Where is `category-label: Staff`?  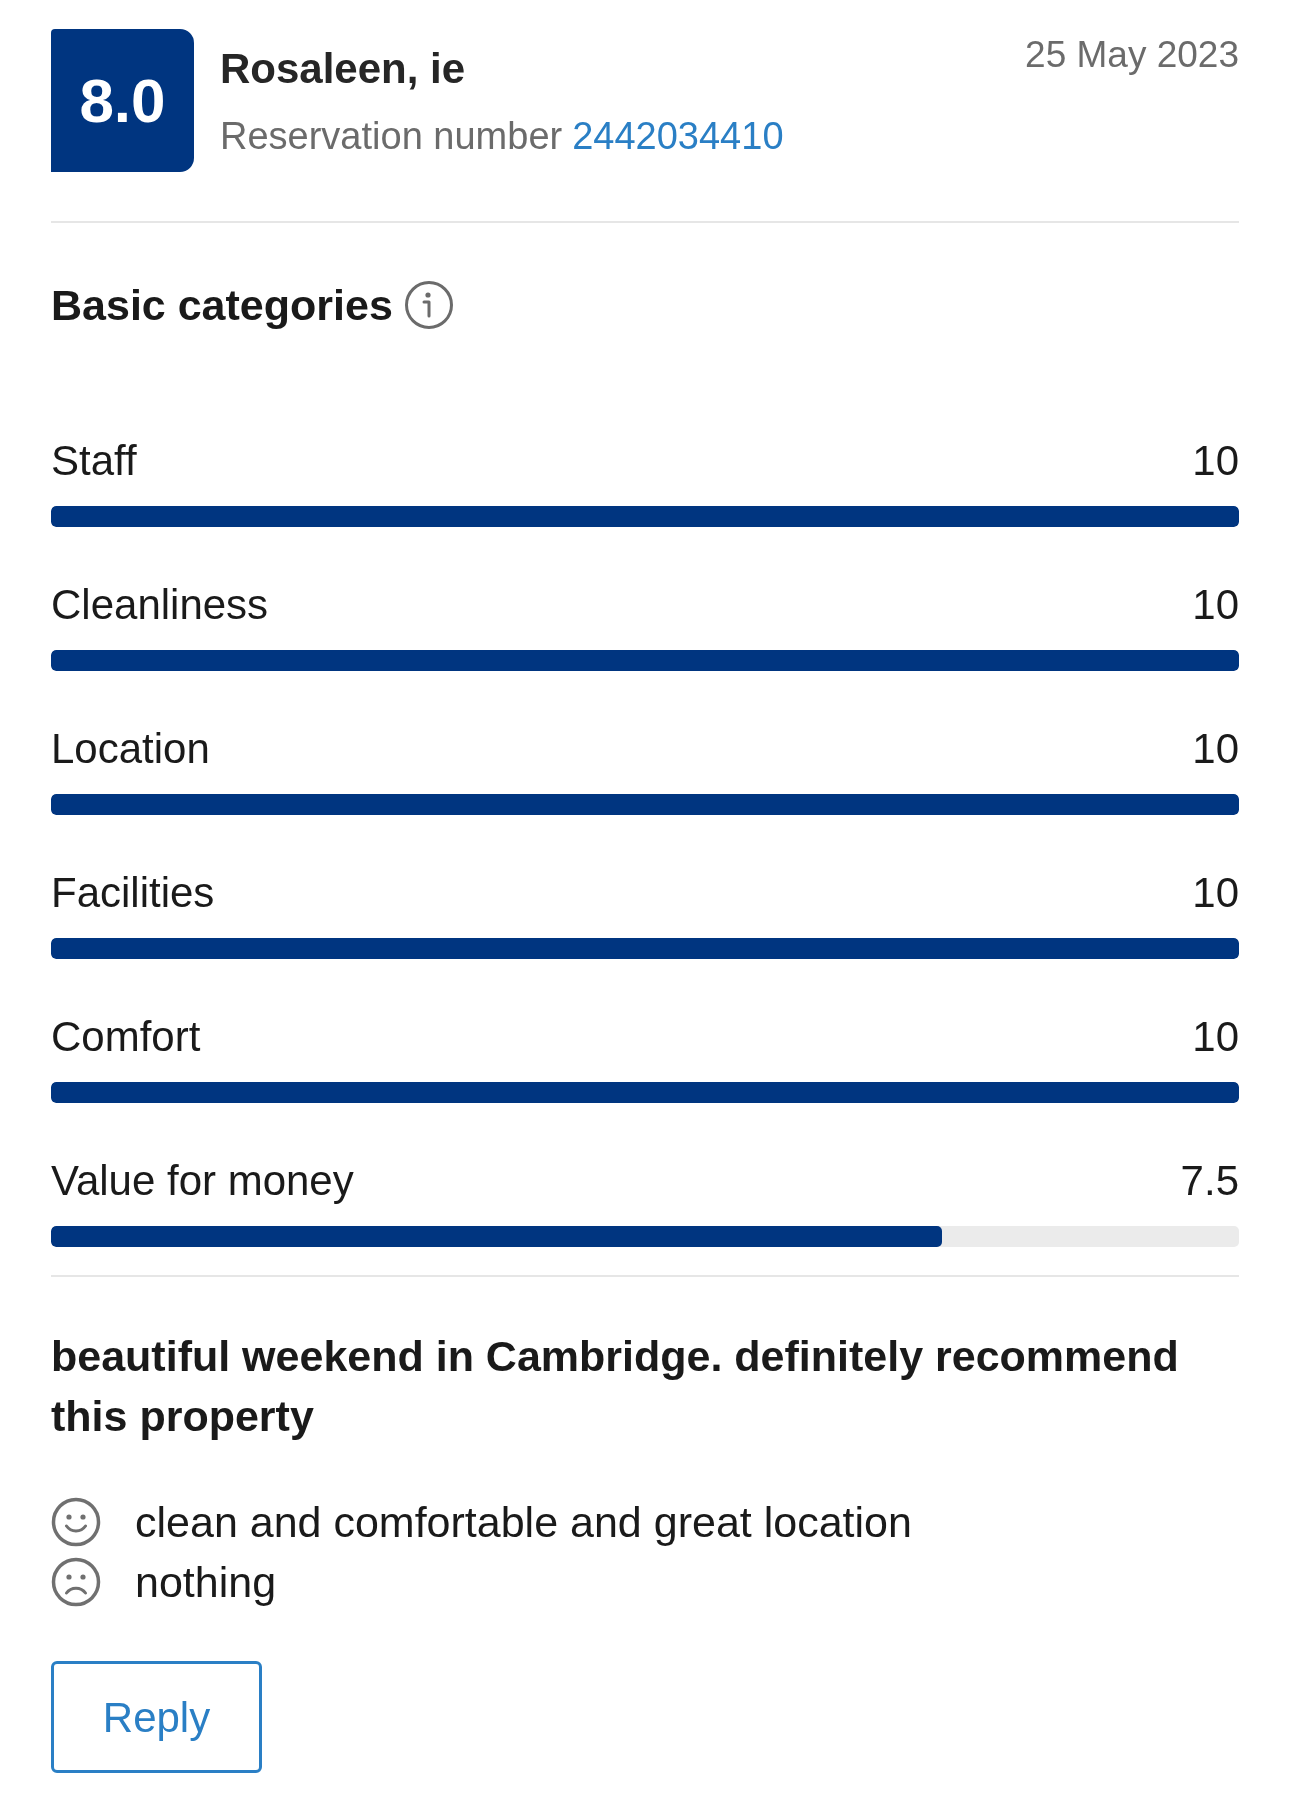
category-label: Staff is located at coordinates (94, 461).